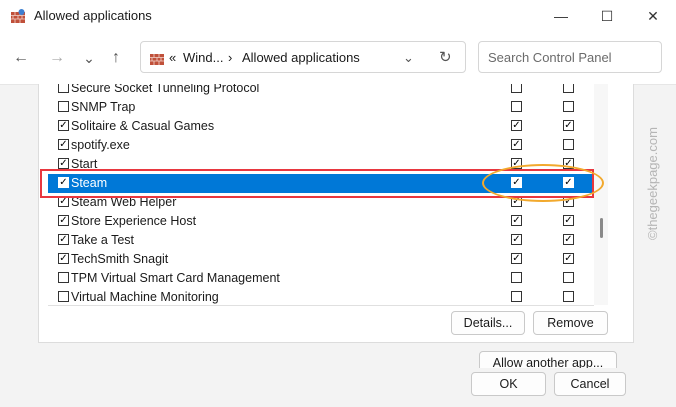 Image resolution: width=676 pixels, height=407 pixels. What do you see at coordinates (321, 259) in the screenshot?
I see `app-row: ✓ TechSmith Snagit ✓ ✓` at bounding box center [321, 259].